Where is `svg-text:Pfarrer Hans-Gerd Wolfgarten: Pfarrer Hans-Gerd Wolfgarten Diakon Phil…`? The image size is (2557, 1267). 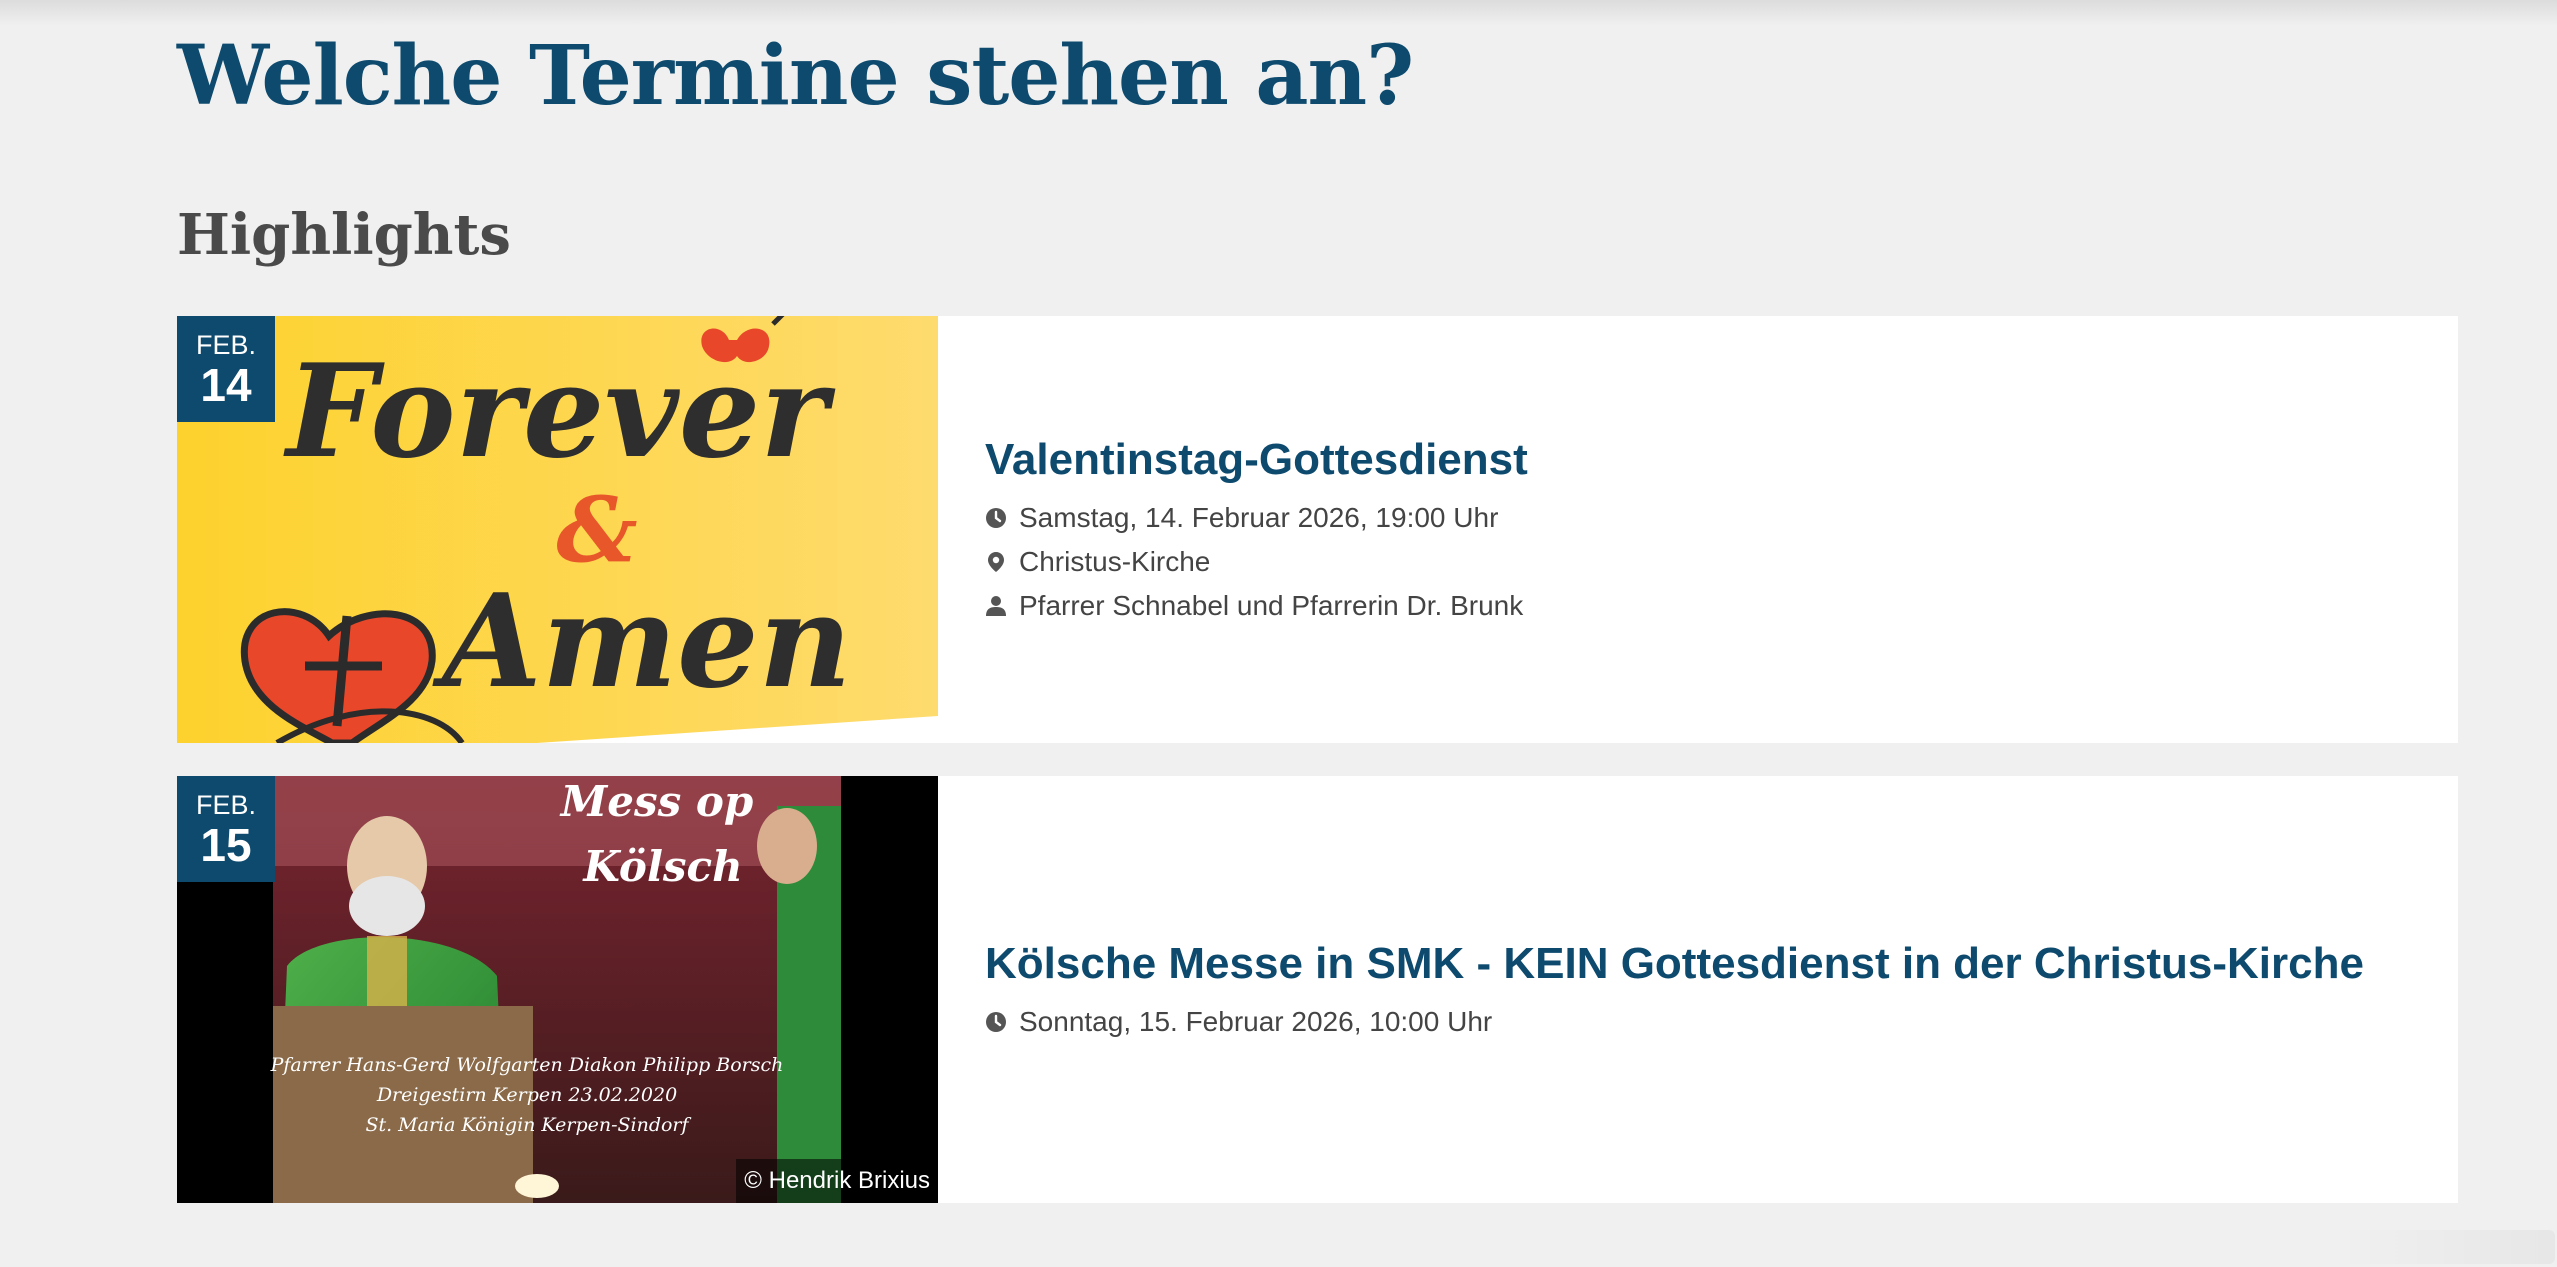
svg-text:Pfarrer Hans-Gerd Wolfgarten: Pfarrer Hans-Gerd Wolfgarten Diakon Phil… is located at coordinates (527, 1065).